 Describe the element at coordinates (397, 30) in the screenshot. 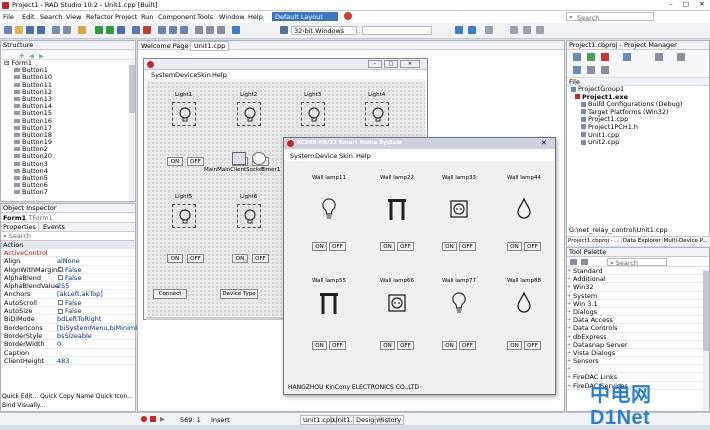

I see `config-select` at that location.